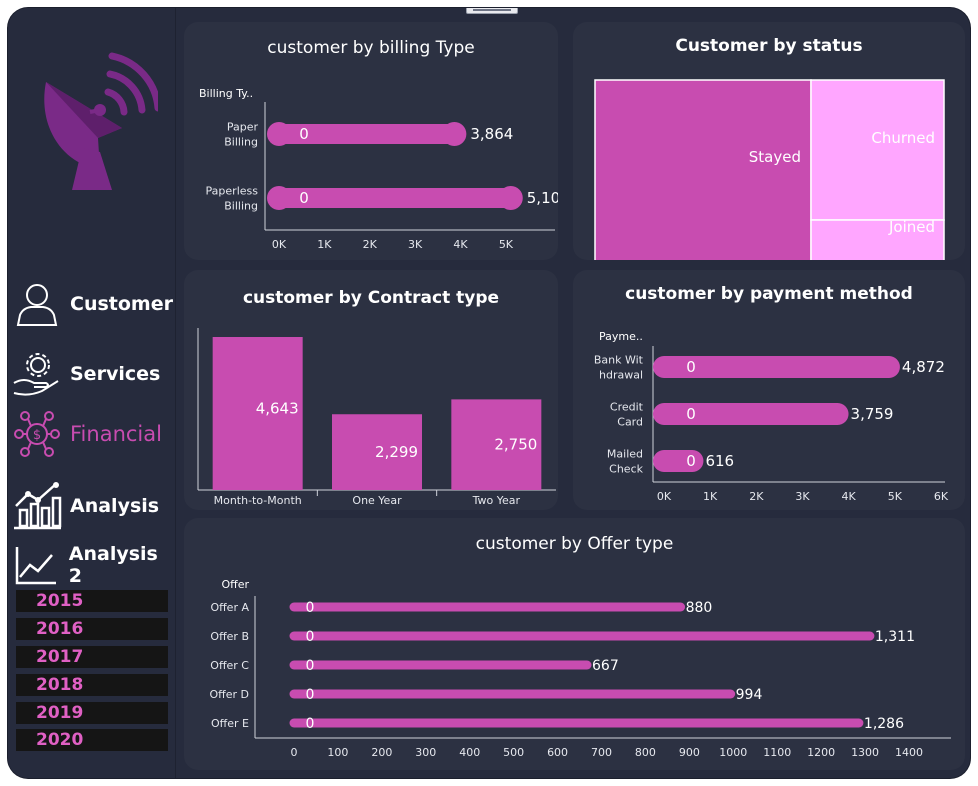  Describe the element at coordinates (733, 752) in the screenshot. I see `offer-xtick: 1000` at that location.